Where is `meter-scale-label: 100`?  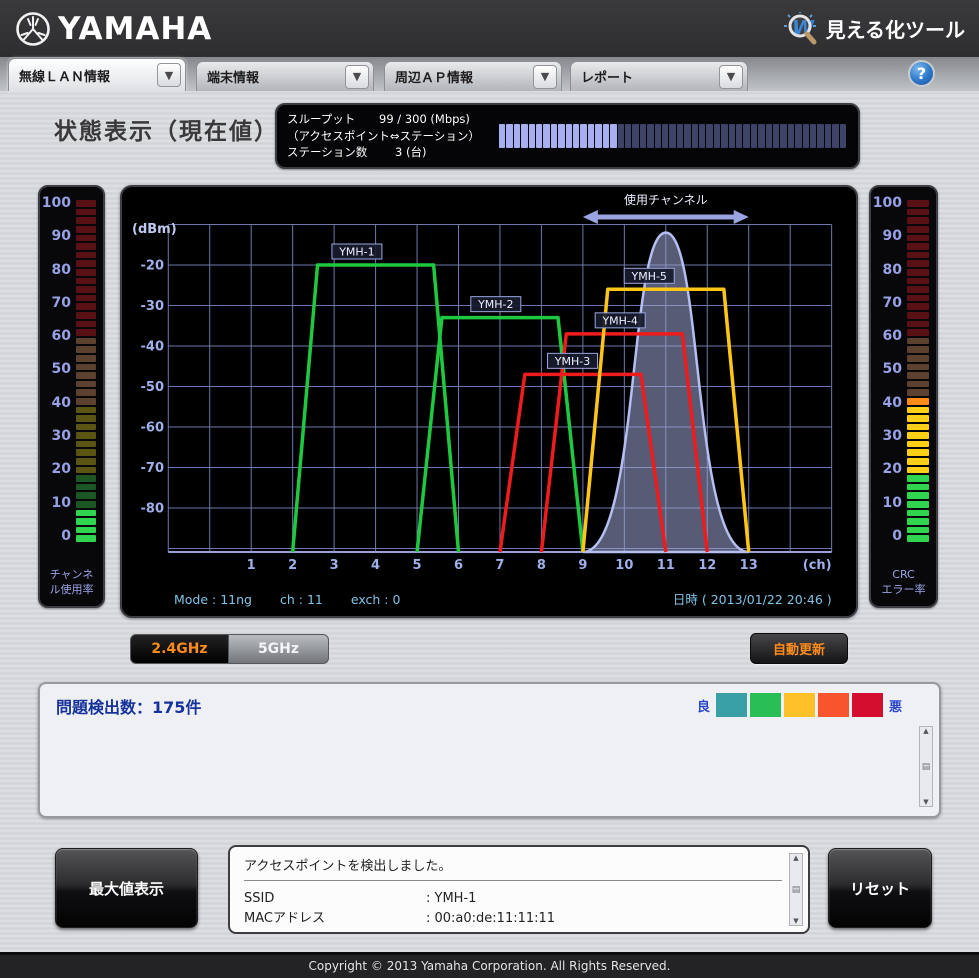 meter-scale-label: 100 is located at coordinates (887, 203).